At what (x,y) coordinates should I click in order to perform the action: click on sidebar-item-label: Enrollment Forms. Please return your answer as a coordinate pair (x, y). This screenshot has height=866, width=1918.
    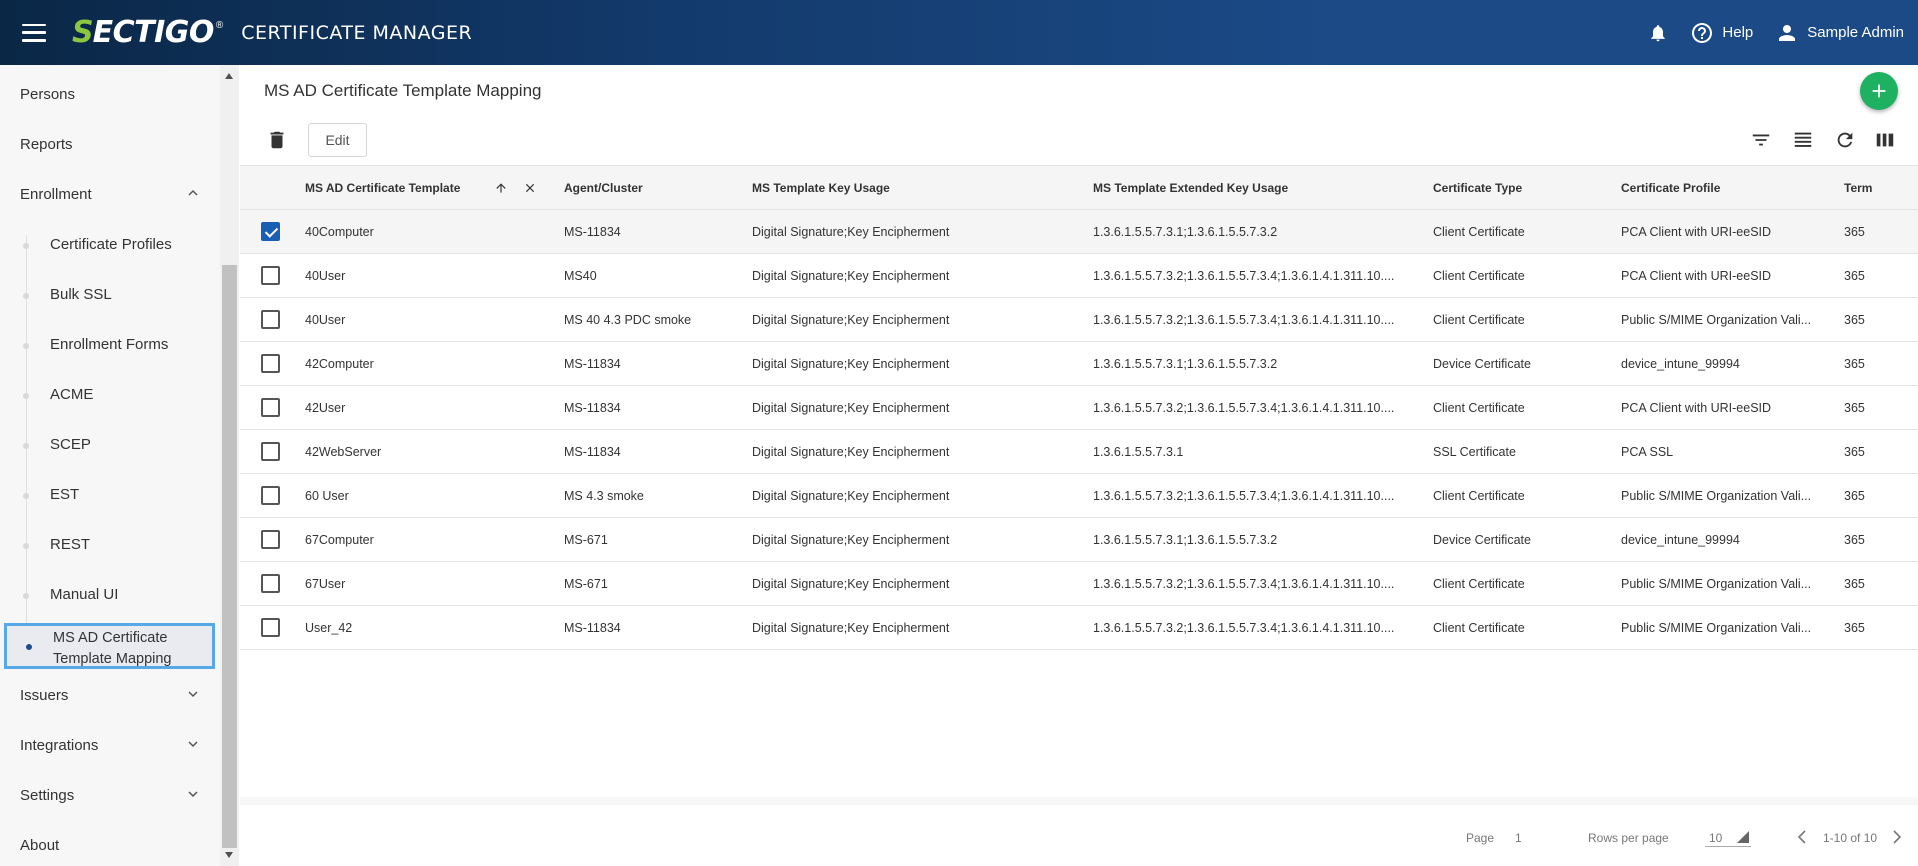
    Looking at the image, I should click on (109, 344).